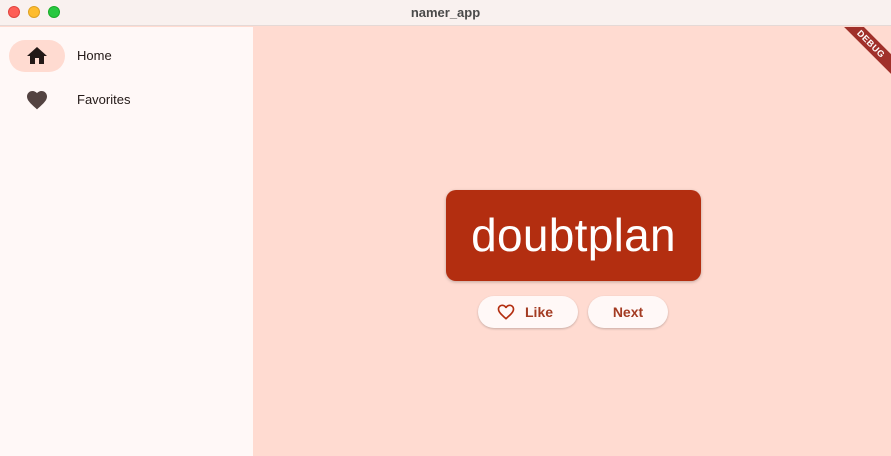  Describe the element at coordinates (37, 55) in the screenshot. I see `home-icon` at that location.